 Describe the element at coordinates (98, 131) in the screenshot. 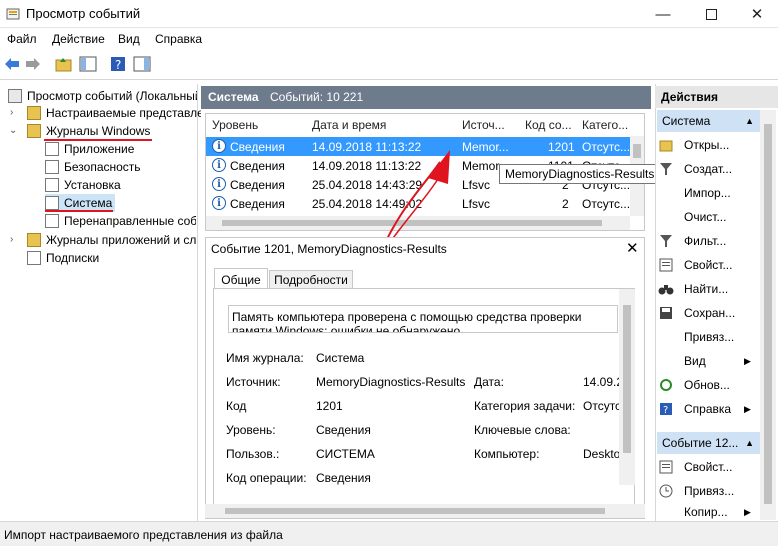

I see `tree-item-label: Журналы Windows` at that location.